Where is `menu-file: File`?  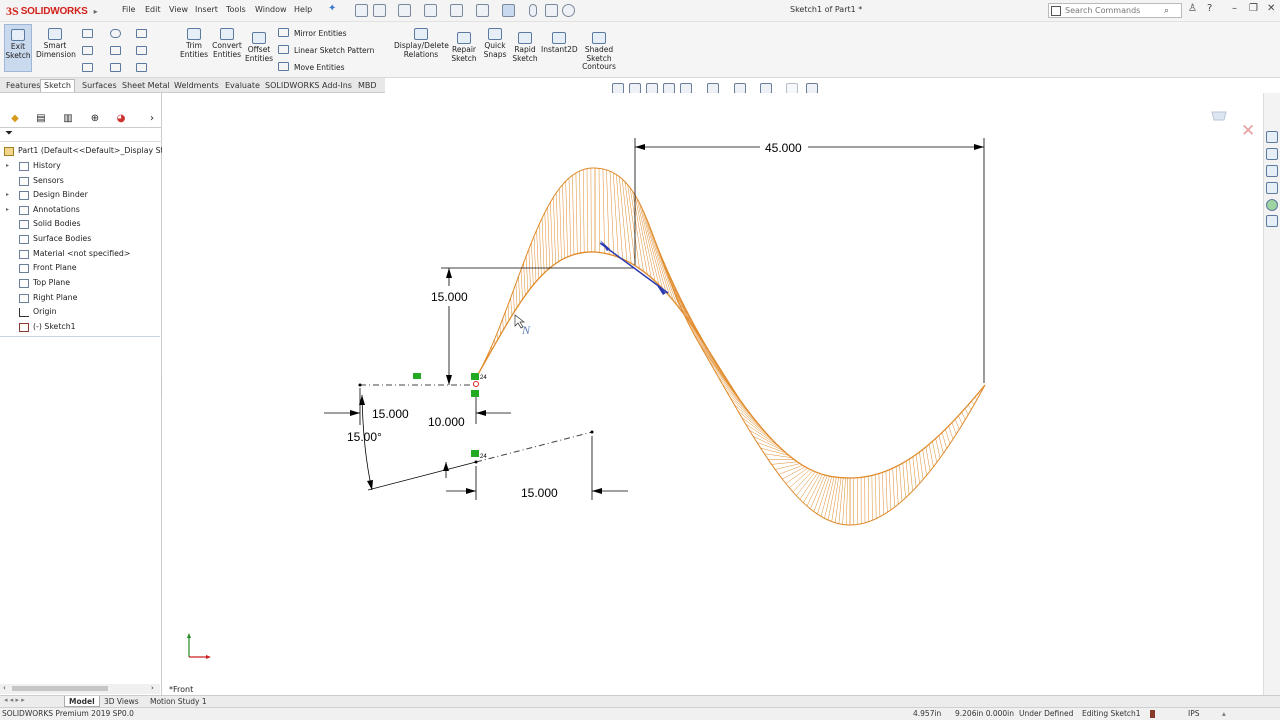
menu-file: File is located at coordinates (128, 9).